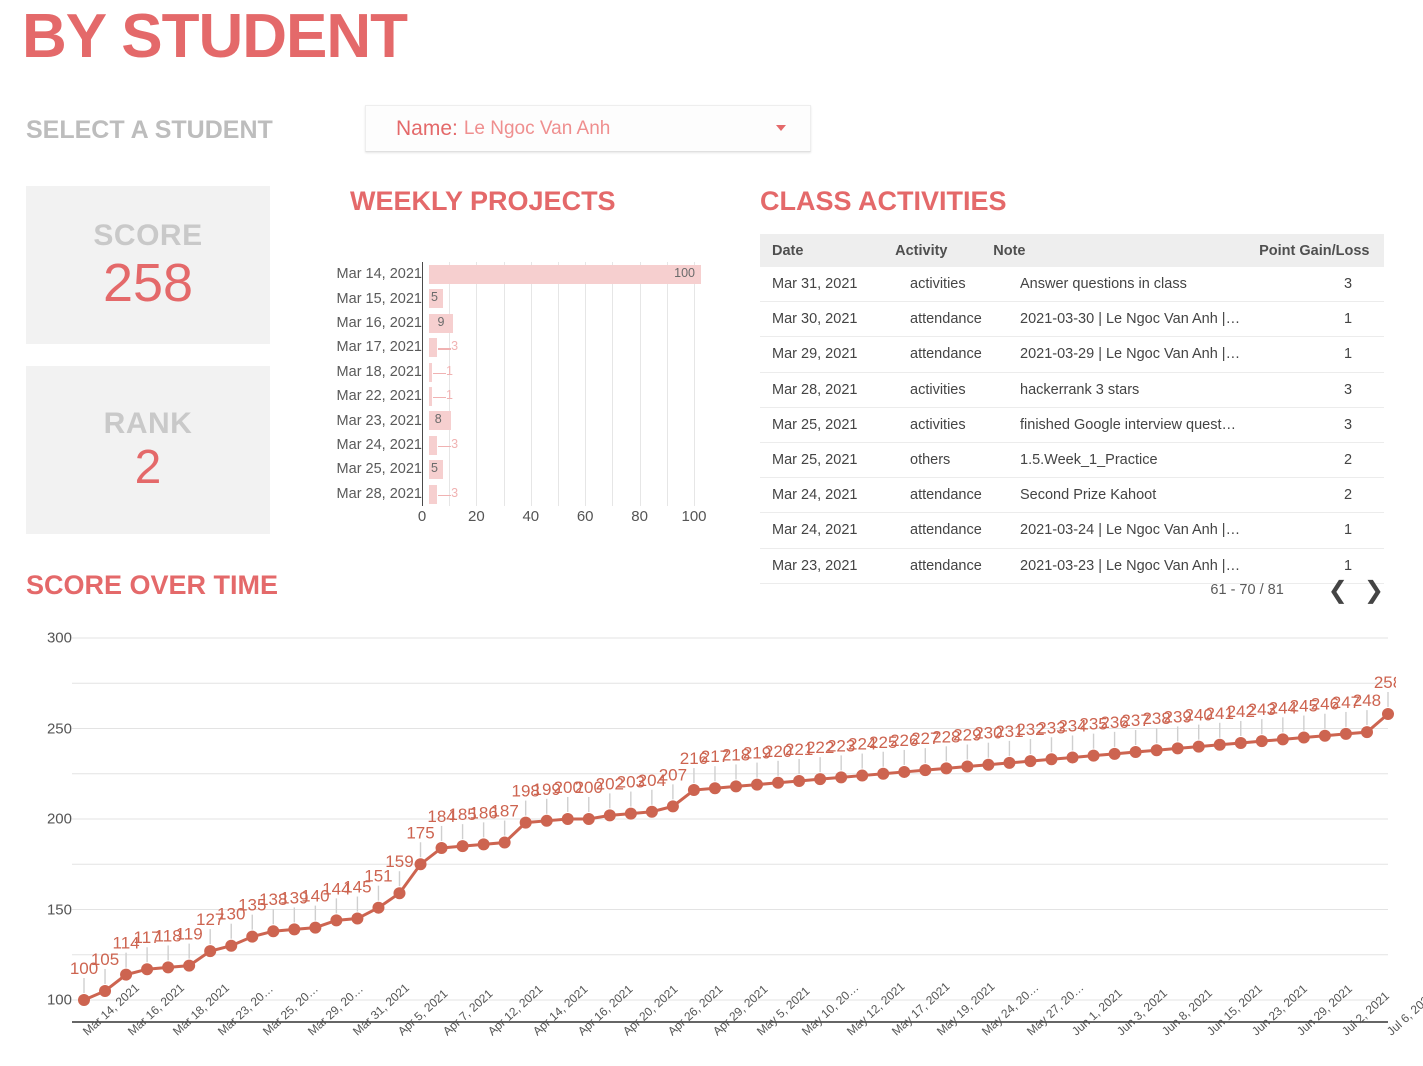 The height and width of the screenshot is (1066, 1423). I want to click on table-cell: Mar 24, 2021, so click(815, 495).